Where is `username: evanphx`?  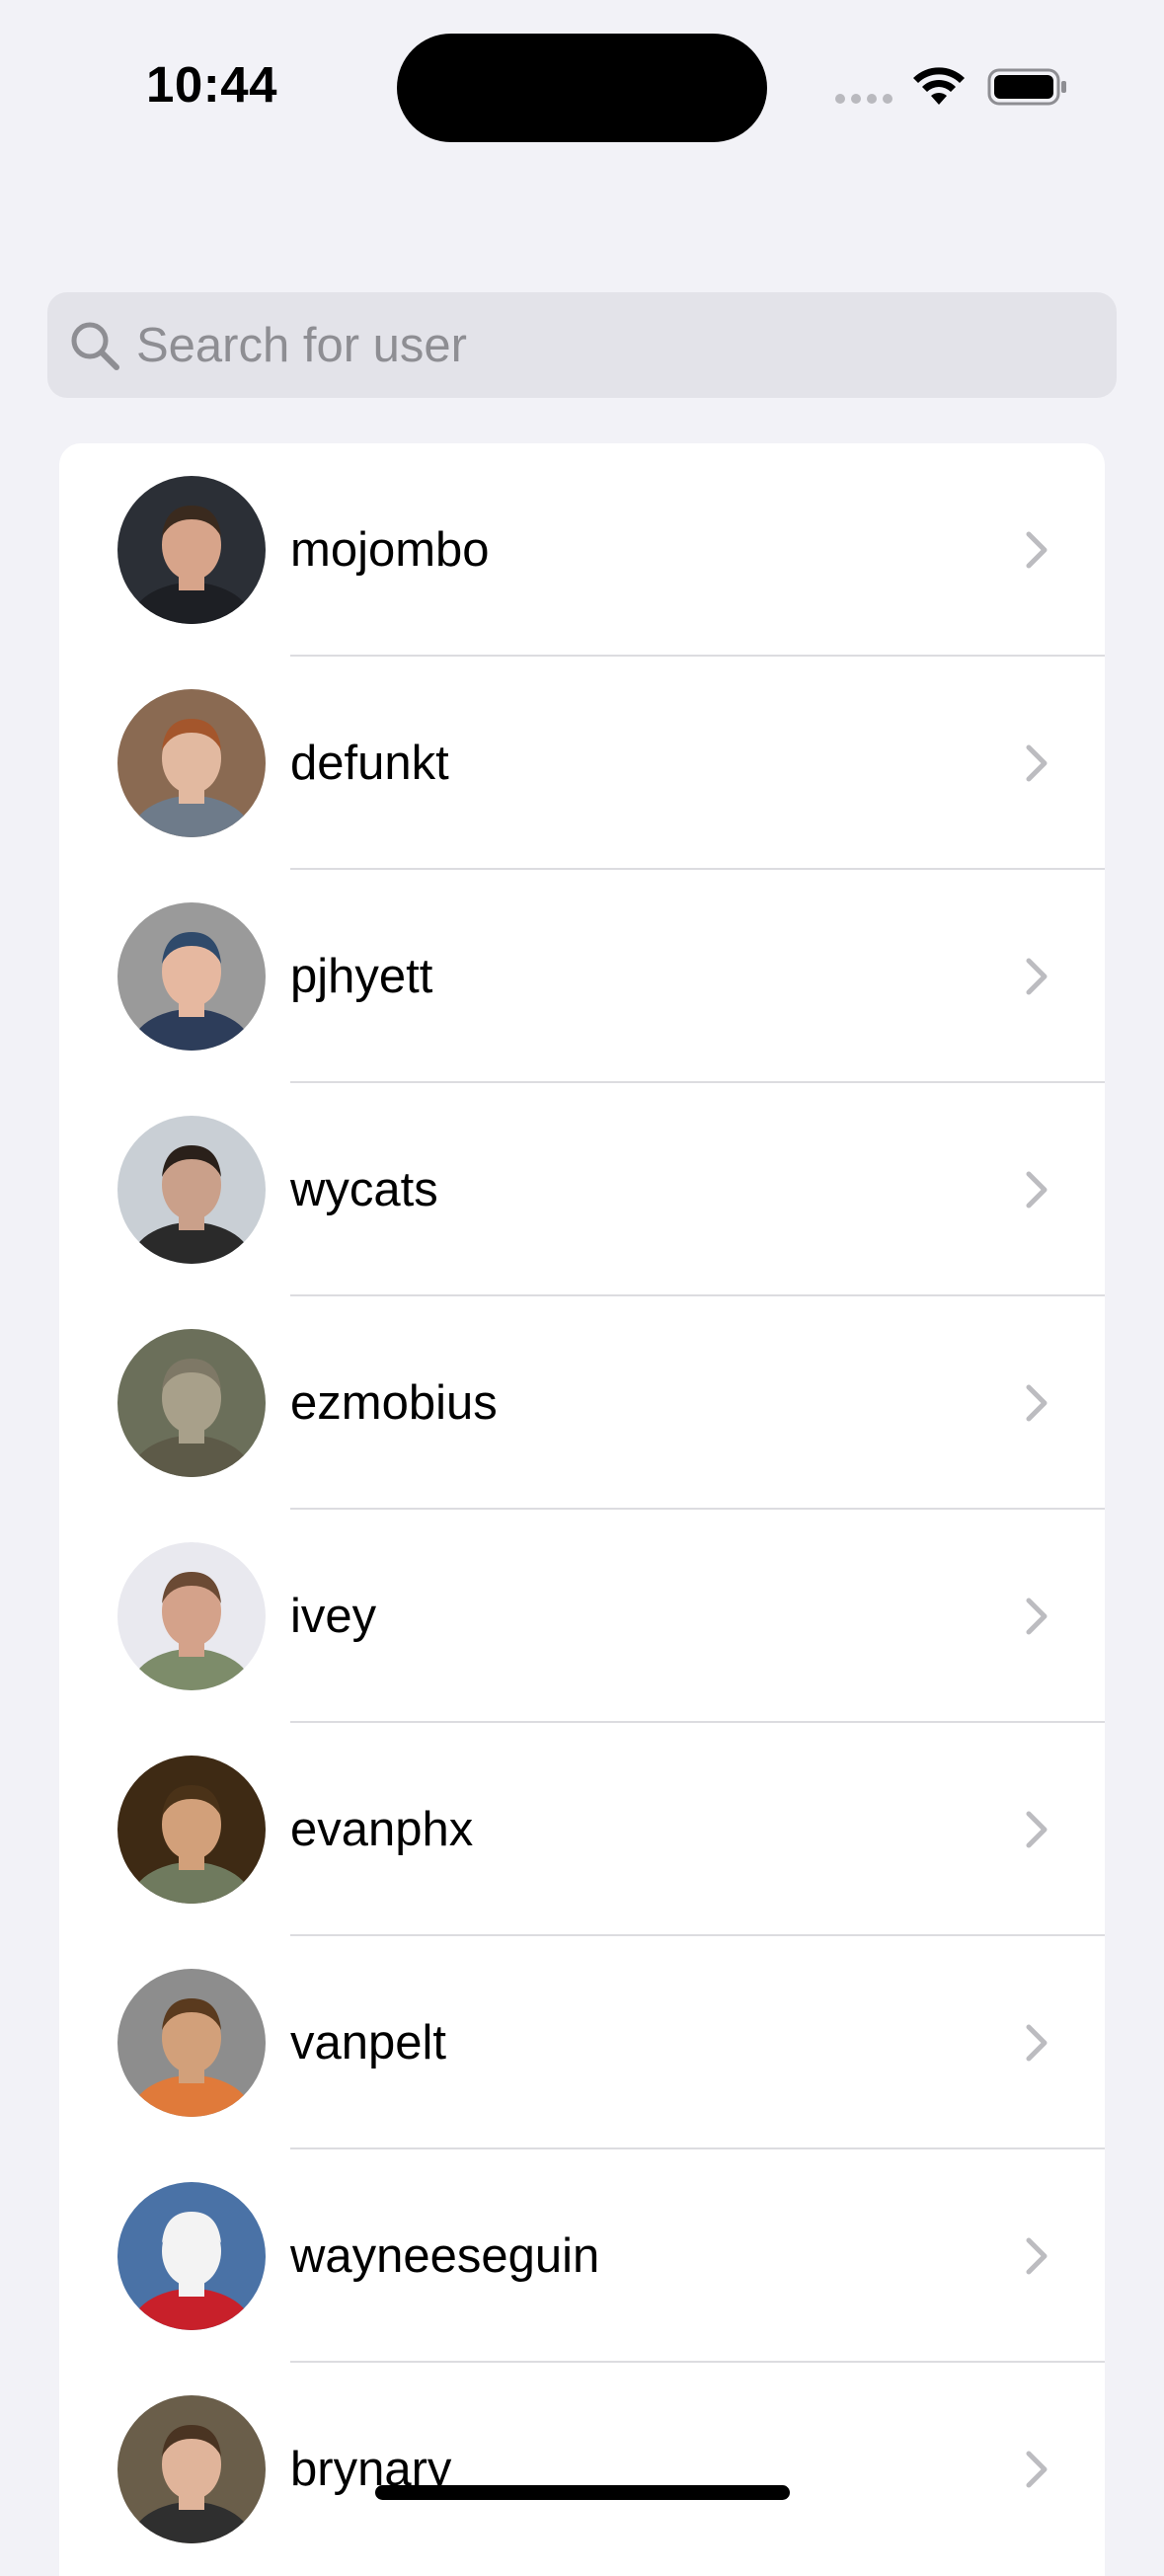
username: evanphx is located at coordinates (382, 1829).